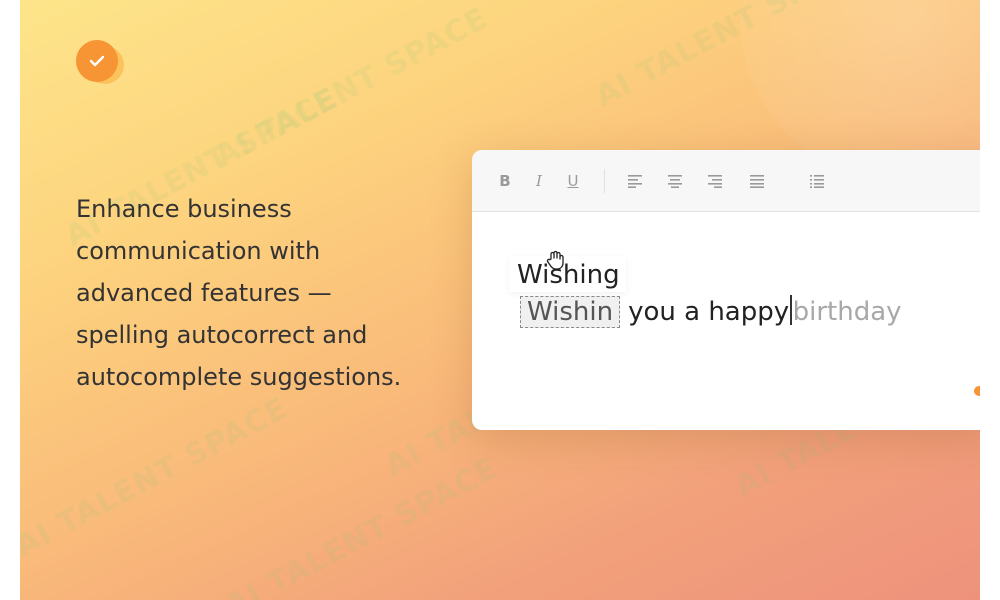  I want to click on align-justify-icon, so click(757, 181).